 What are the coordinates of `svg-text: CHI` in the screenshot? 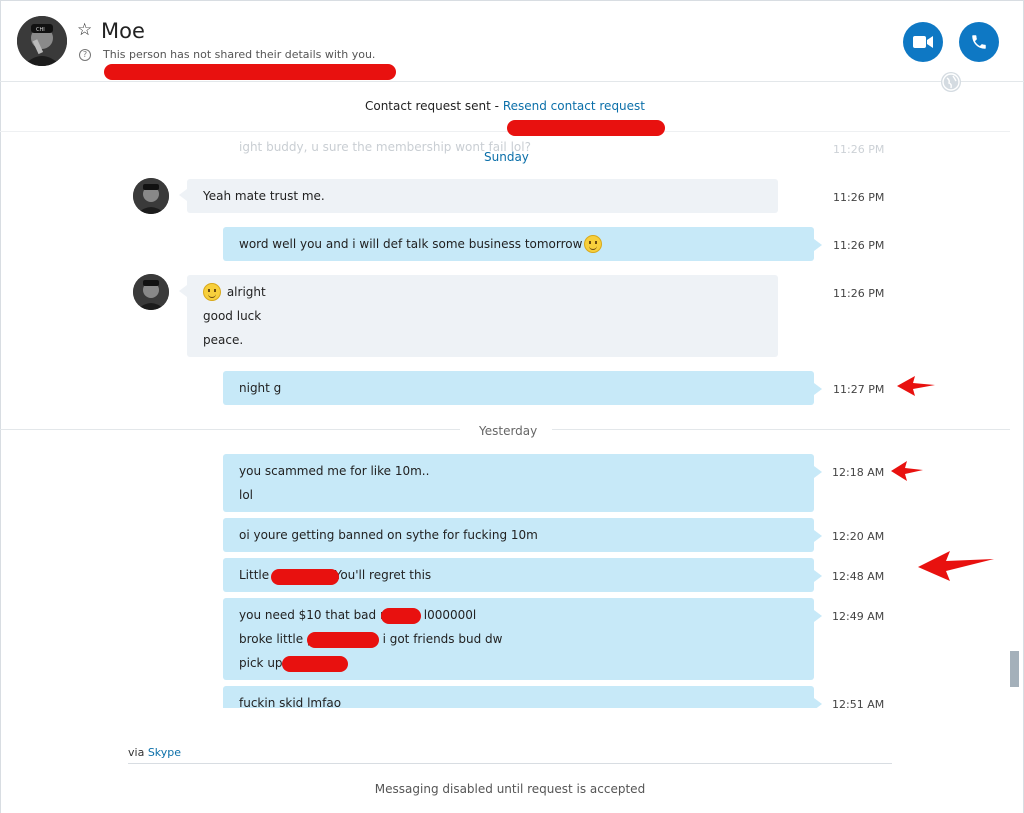 It's located at (40, 30).